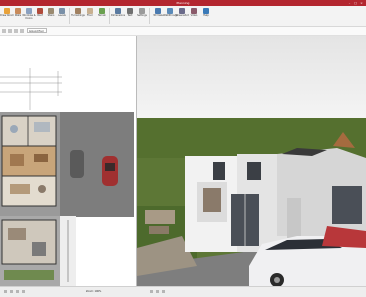 The height and width of the screenshot is (297, 366). What do you see at coordinates (22, 31) in the screenshot?
I see `delete-icon` at bounding box center [22, 31].